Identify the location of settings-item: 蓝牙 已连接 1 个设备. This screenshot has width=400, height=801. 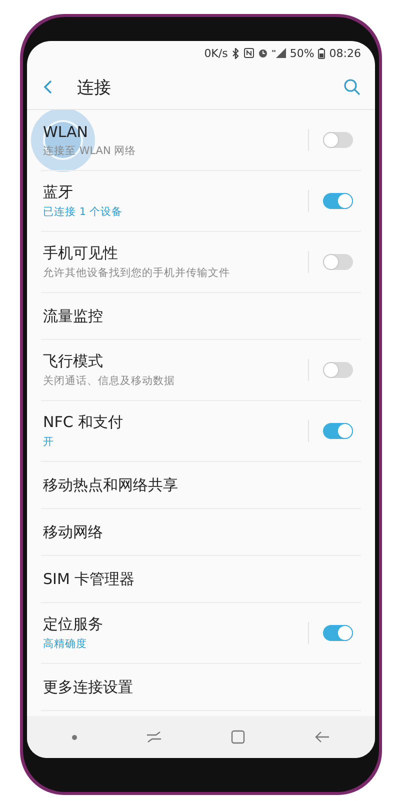
(201, 201).